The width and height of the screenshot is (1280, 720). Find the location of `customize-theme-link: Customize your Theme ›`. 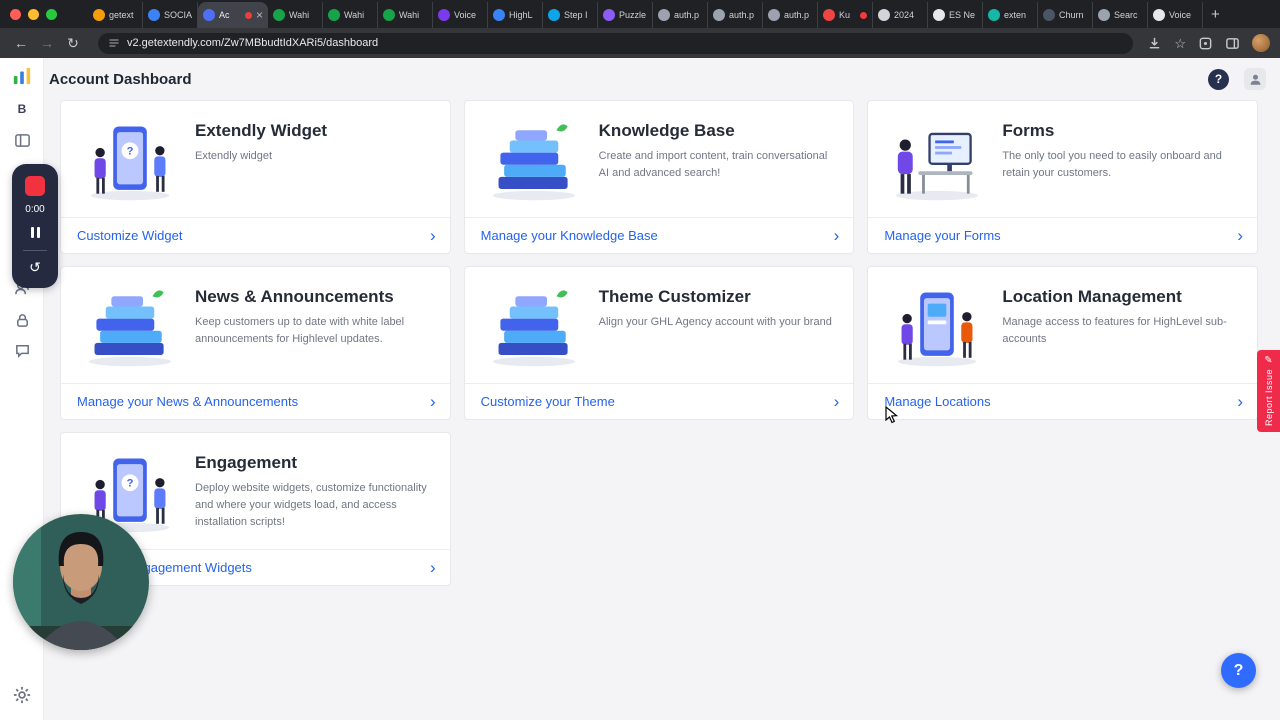

customize-theme-link: Customize your Theme › is located at coordinates (659, 401).